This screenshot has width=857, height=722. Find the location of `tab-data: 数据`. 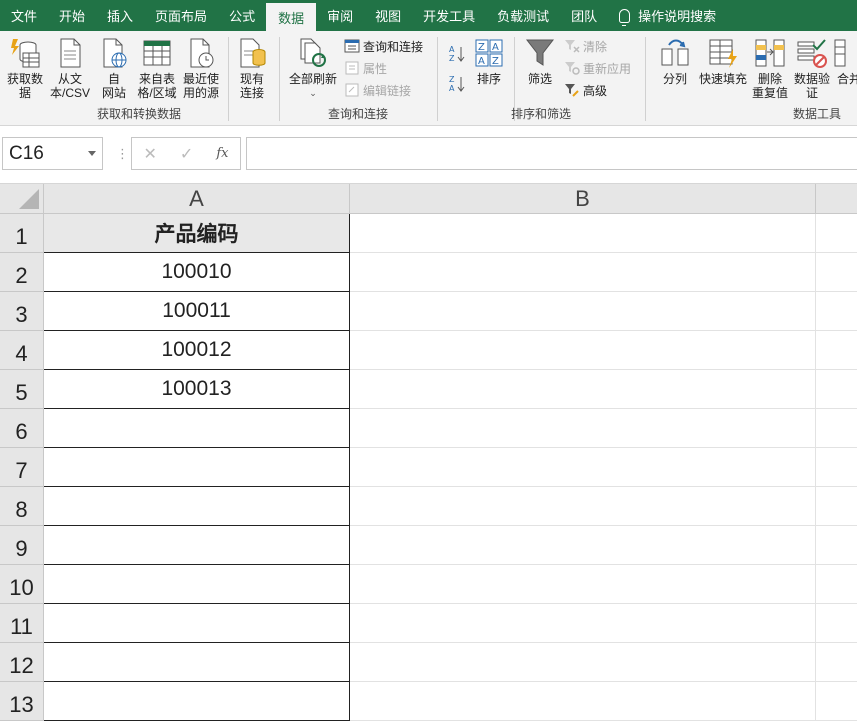

tab-data: 数据 is located at coordinates (291, 17).